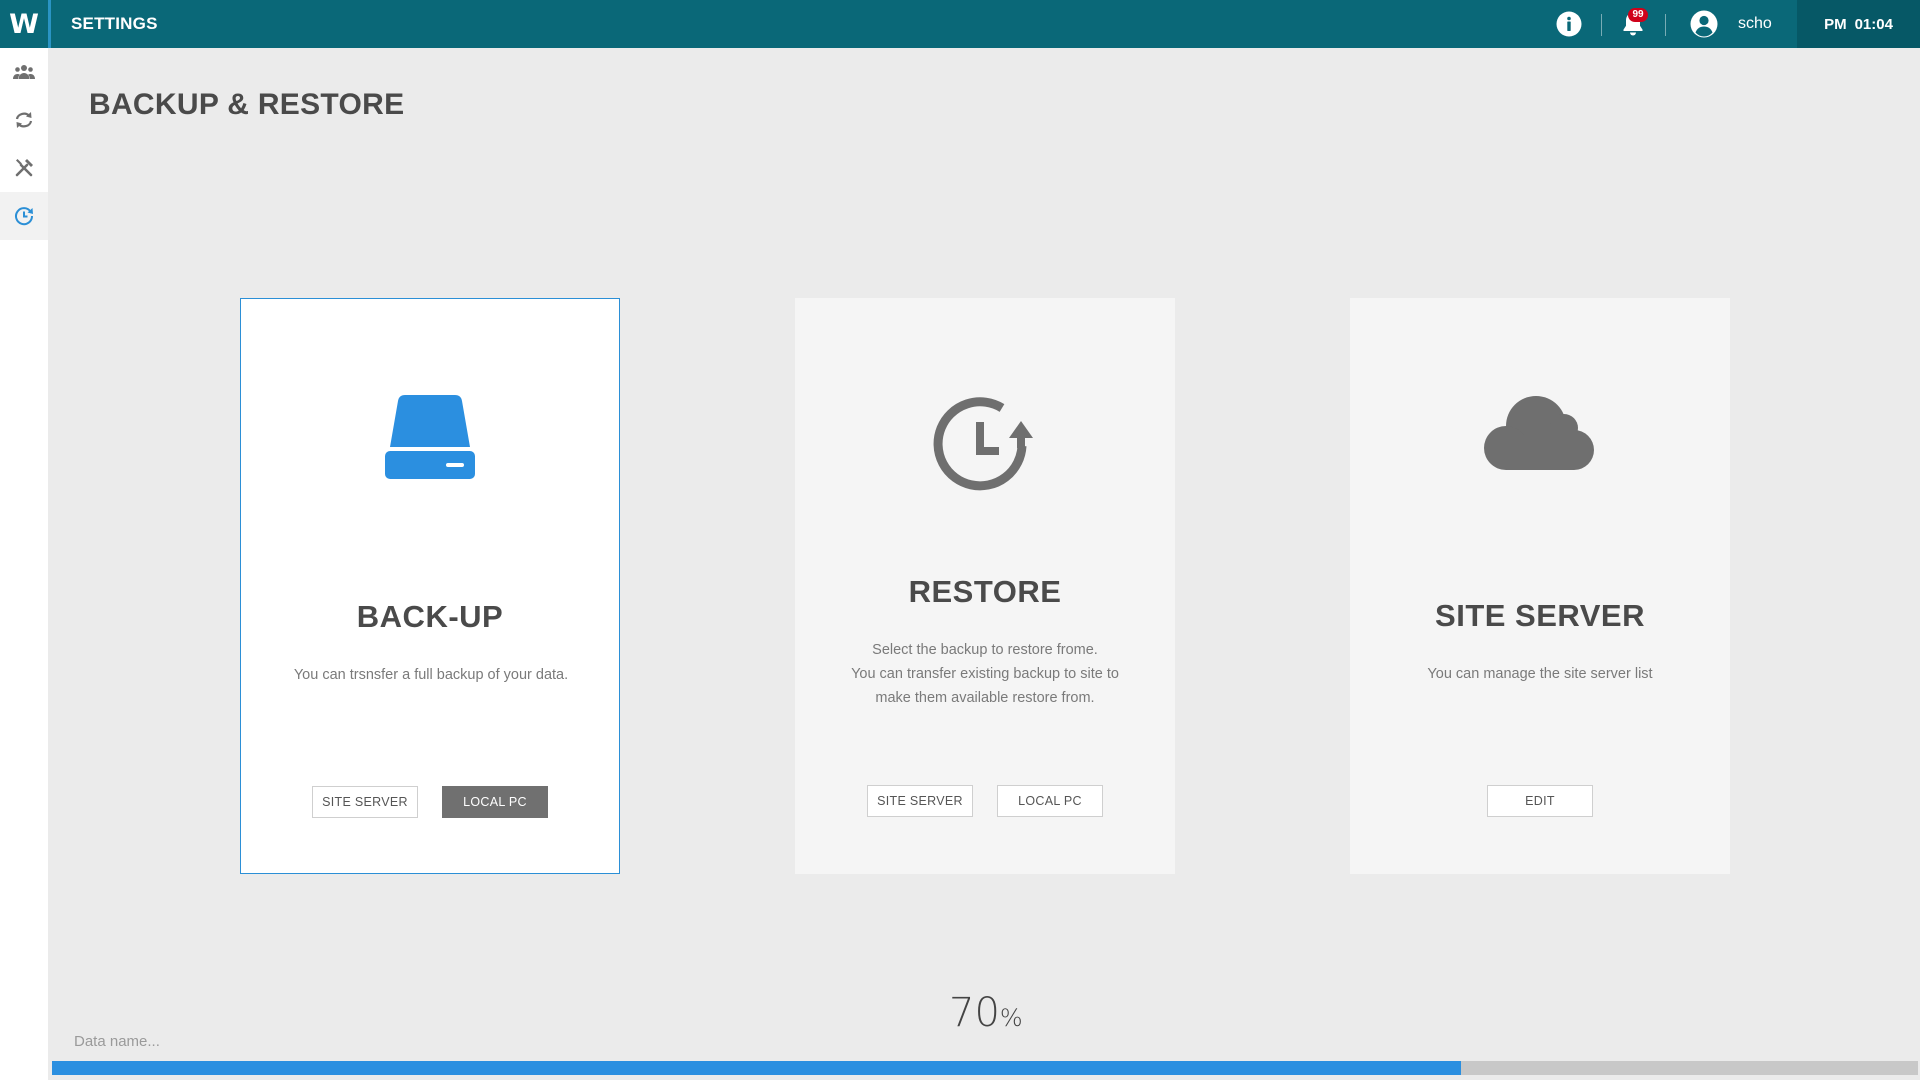  What do you see at coordinates (985, 650) in the screenshot?
I see `description-line: Select the backup to restore frome.` at bounding box center [985, 650].